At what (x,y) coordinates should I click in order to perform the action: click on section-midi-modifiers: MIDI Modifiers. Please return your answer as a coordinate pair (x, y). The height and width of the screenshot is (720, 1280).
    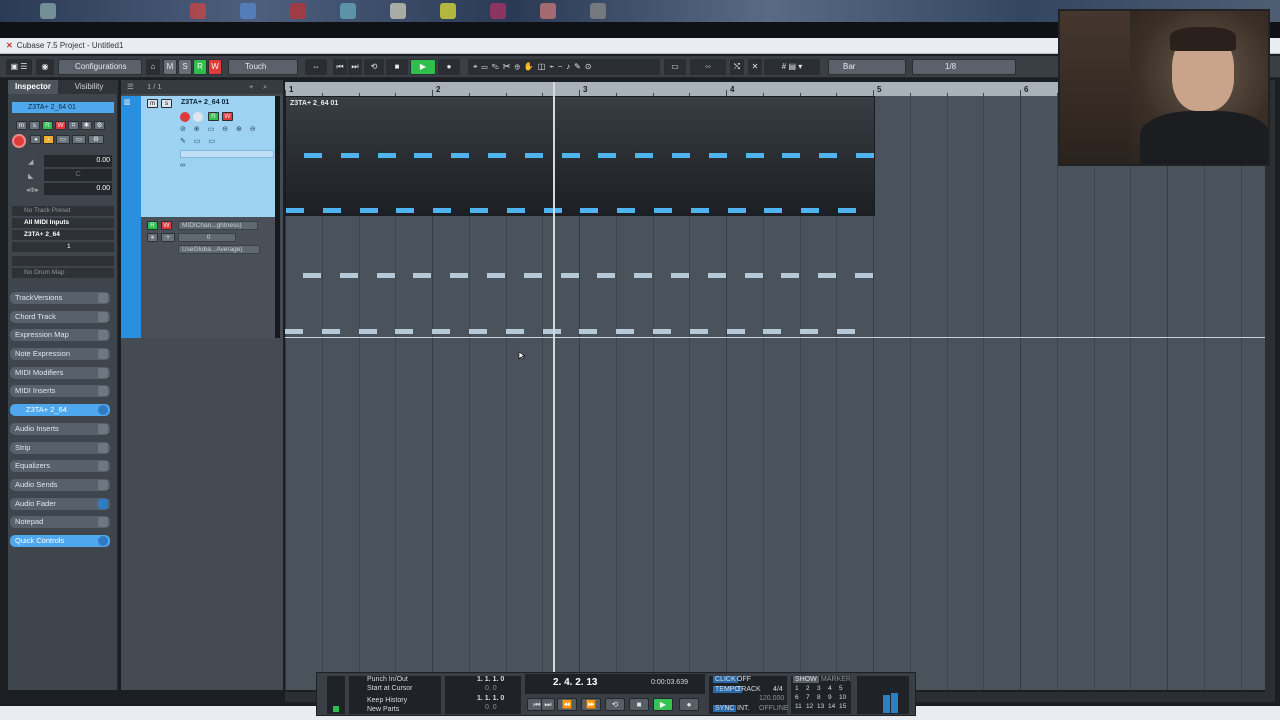
    Looking at the image, I should click on (60, 373).